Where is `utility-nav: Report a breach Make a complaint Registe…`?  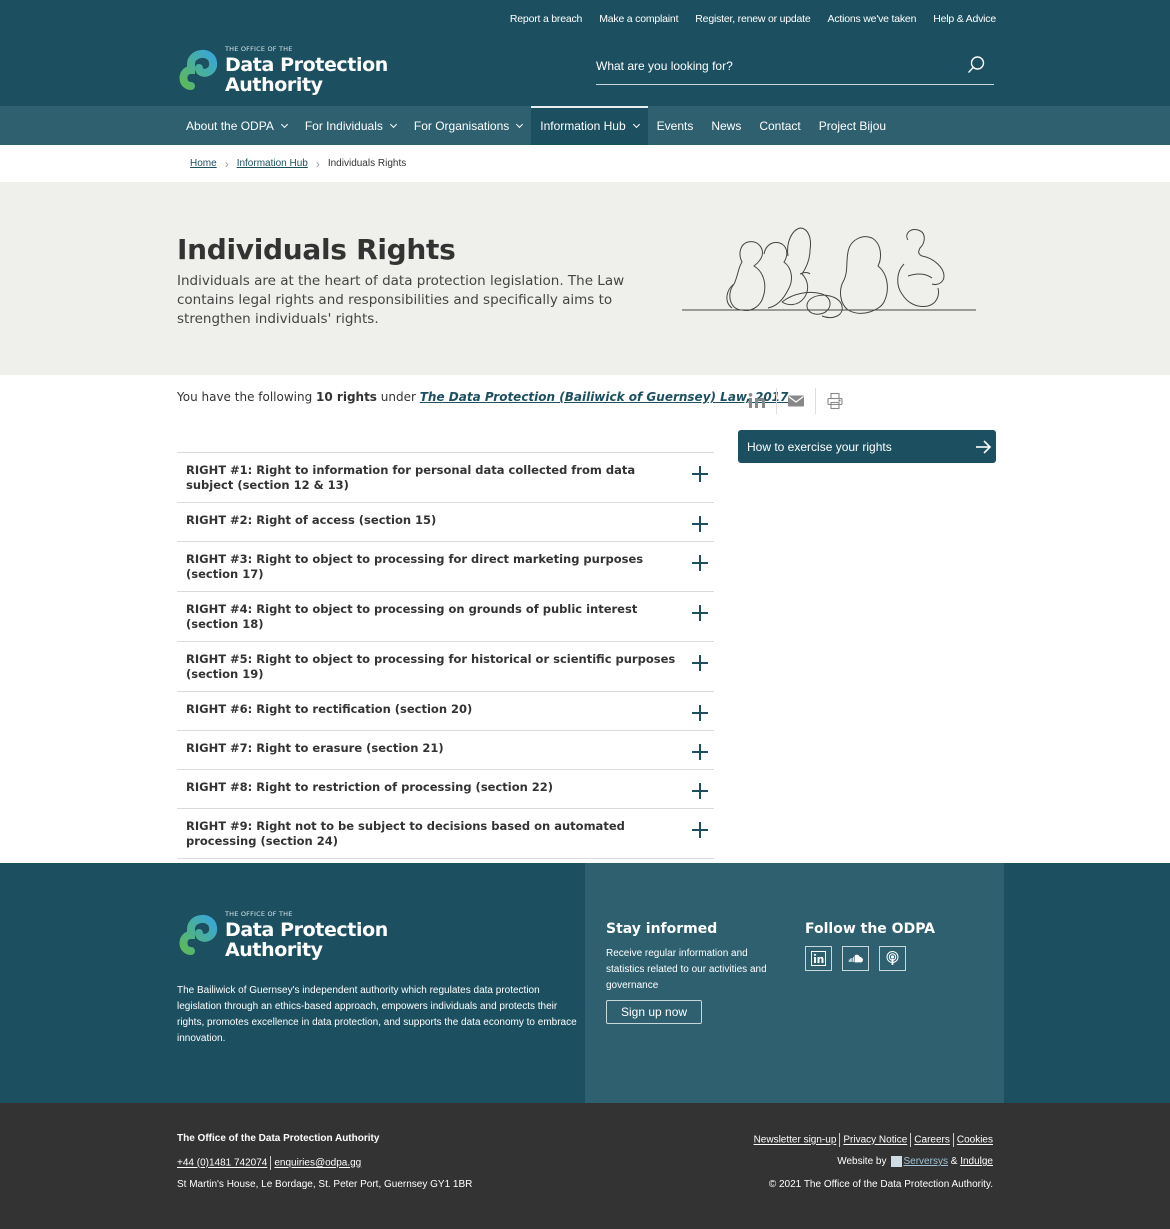
utility-nav: Report a breach Make a complaint Registe… is located at coordinates (753, 19).